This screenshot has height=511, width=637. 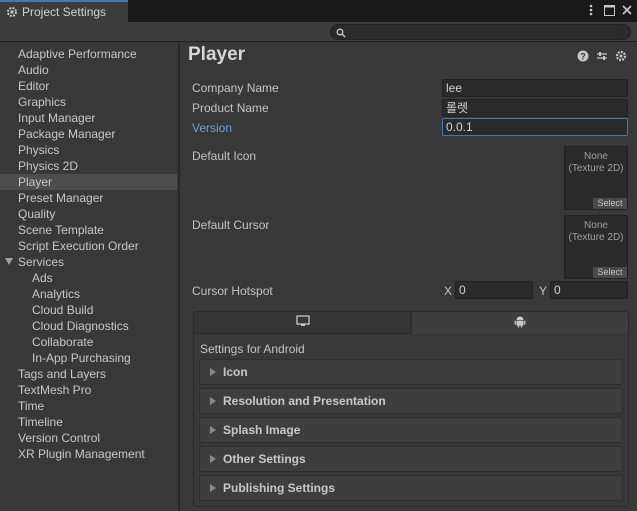 I want to click on sidebar-item-analytics: Analytics, so click(x=88, y=294).